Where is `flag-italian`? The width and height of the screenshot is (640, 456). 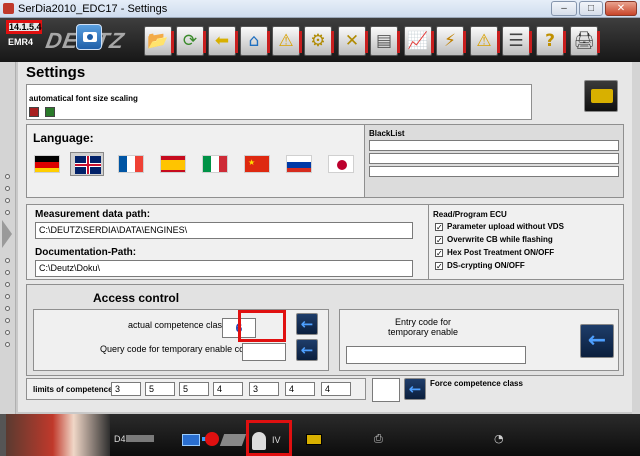
flag-italian is located at coordinates (215, 164).